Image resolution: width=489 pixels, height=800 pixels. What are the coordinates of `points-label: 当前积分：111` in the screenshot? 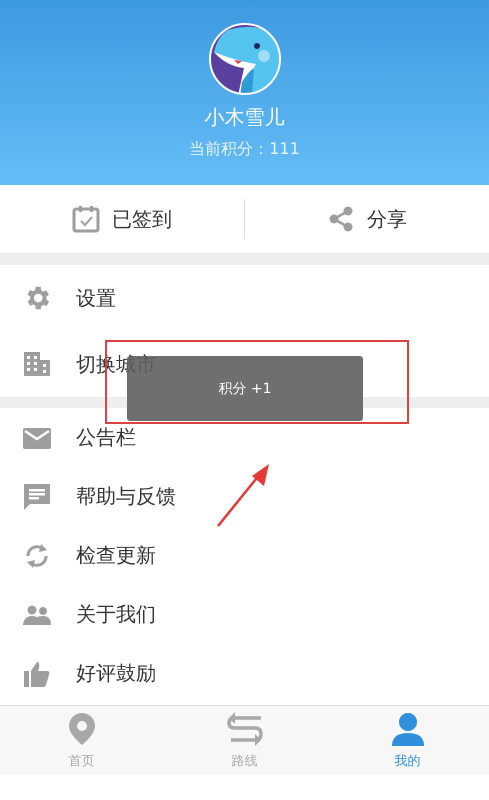 It's located at (244, 149).